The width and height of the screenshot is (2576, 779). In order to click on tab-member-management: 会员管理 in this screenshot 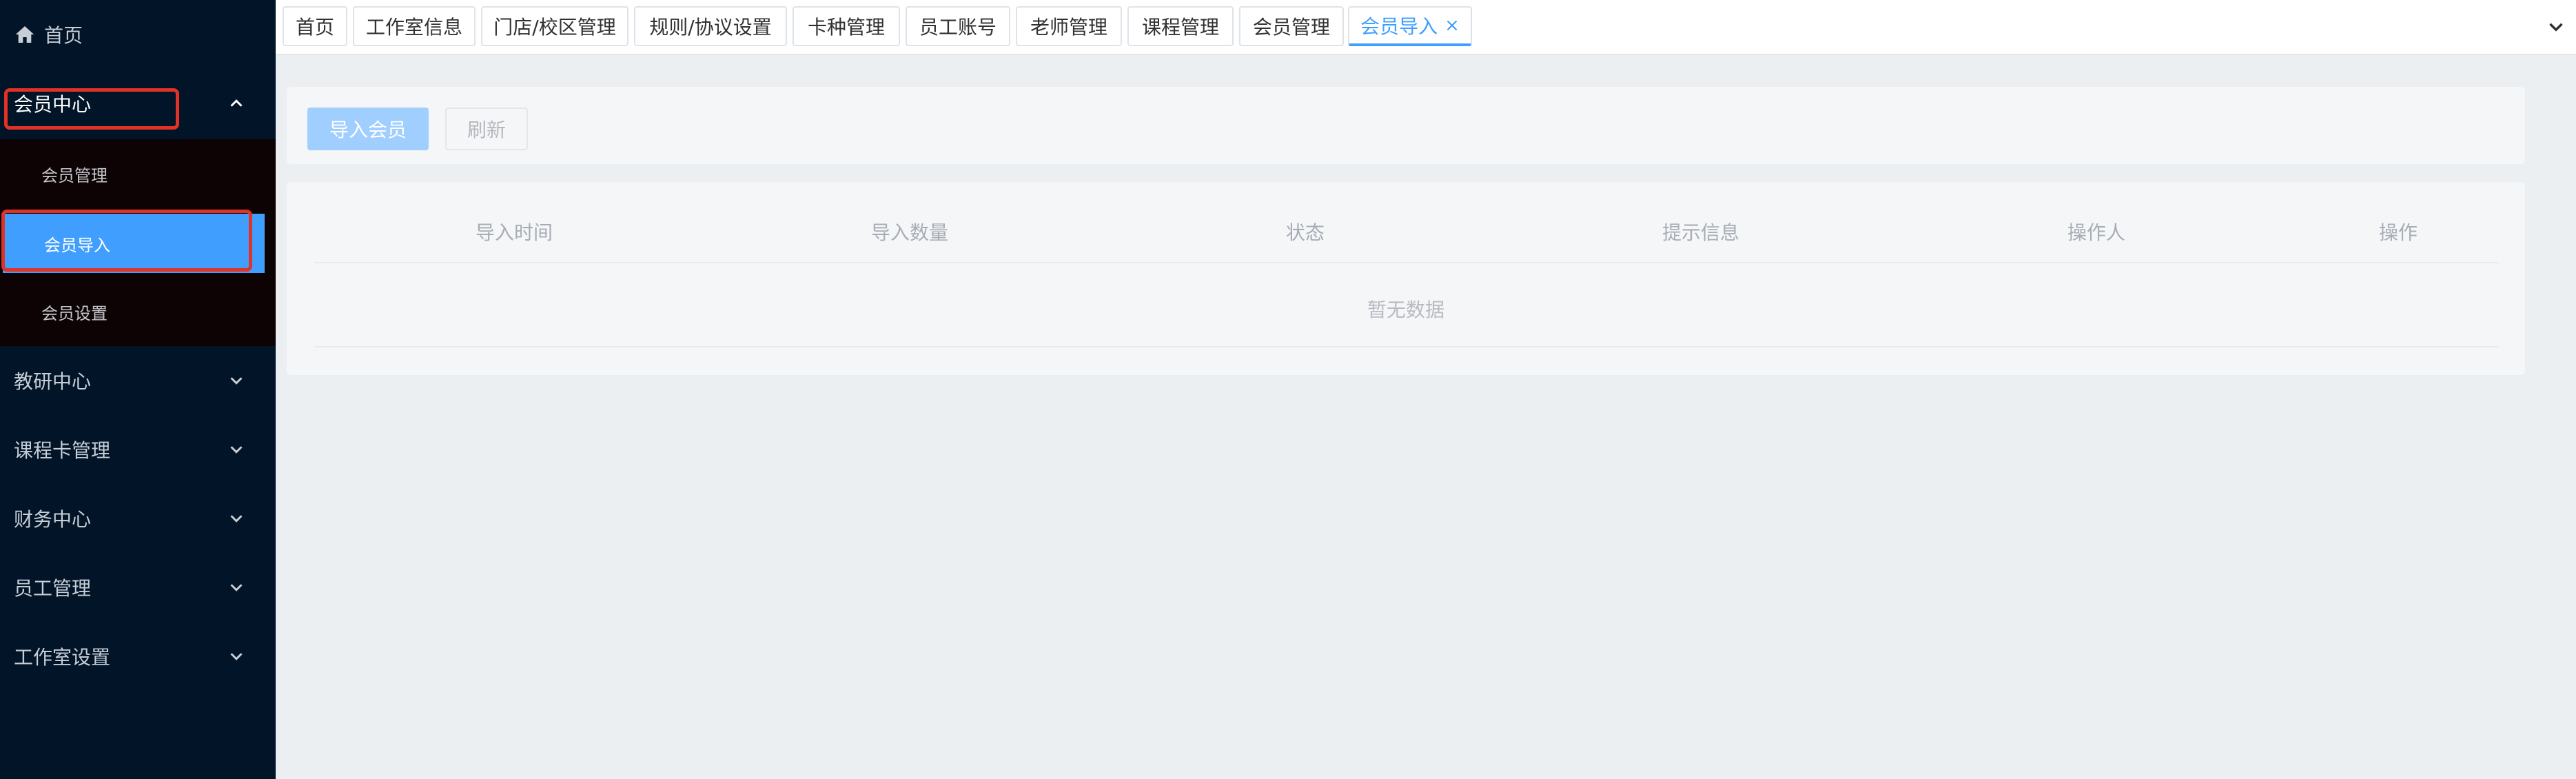, I will do `click(1291, 26)`.